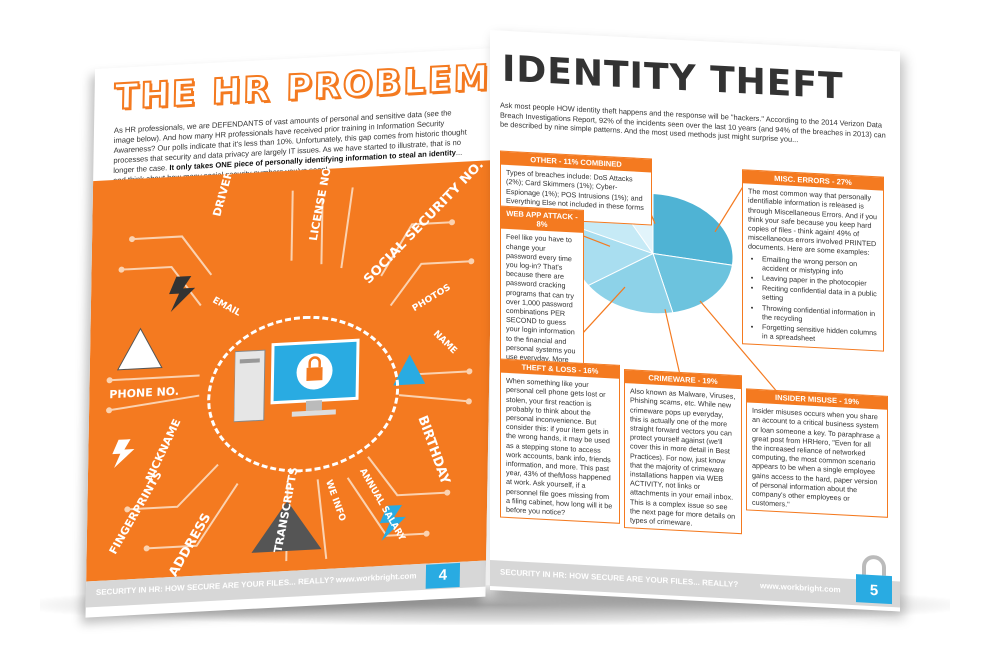 The height and width of the screenshot is (647, 999). I want to click on page-number: 4, so click(443, 575).